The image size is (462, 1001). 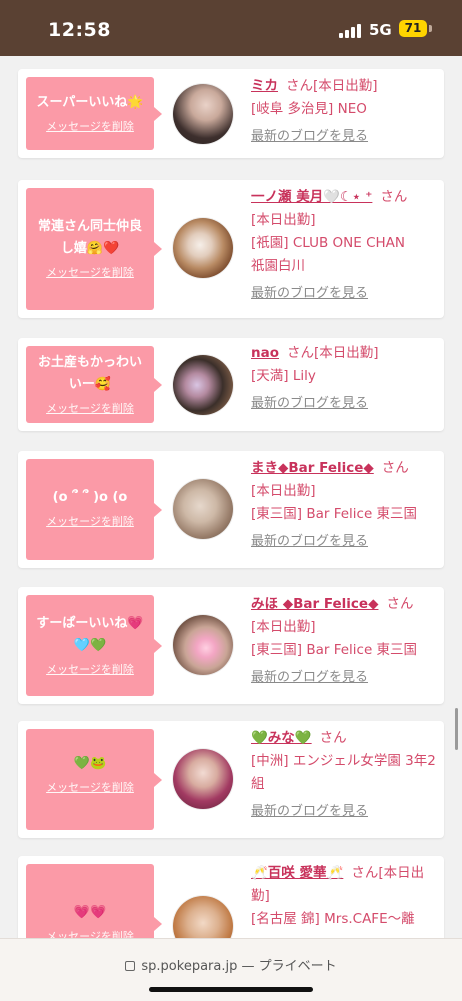 I want to click on status-bar: 12:58 5G 71, so click(x=231, y=28).